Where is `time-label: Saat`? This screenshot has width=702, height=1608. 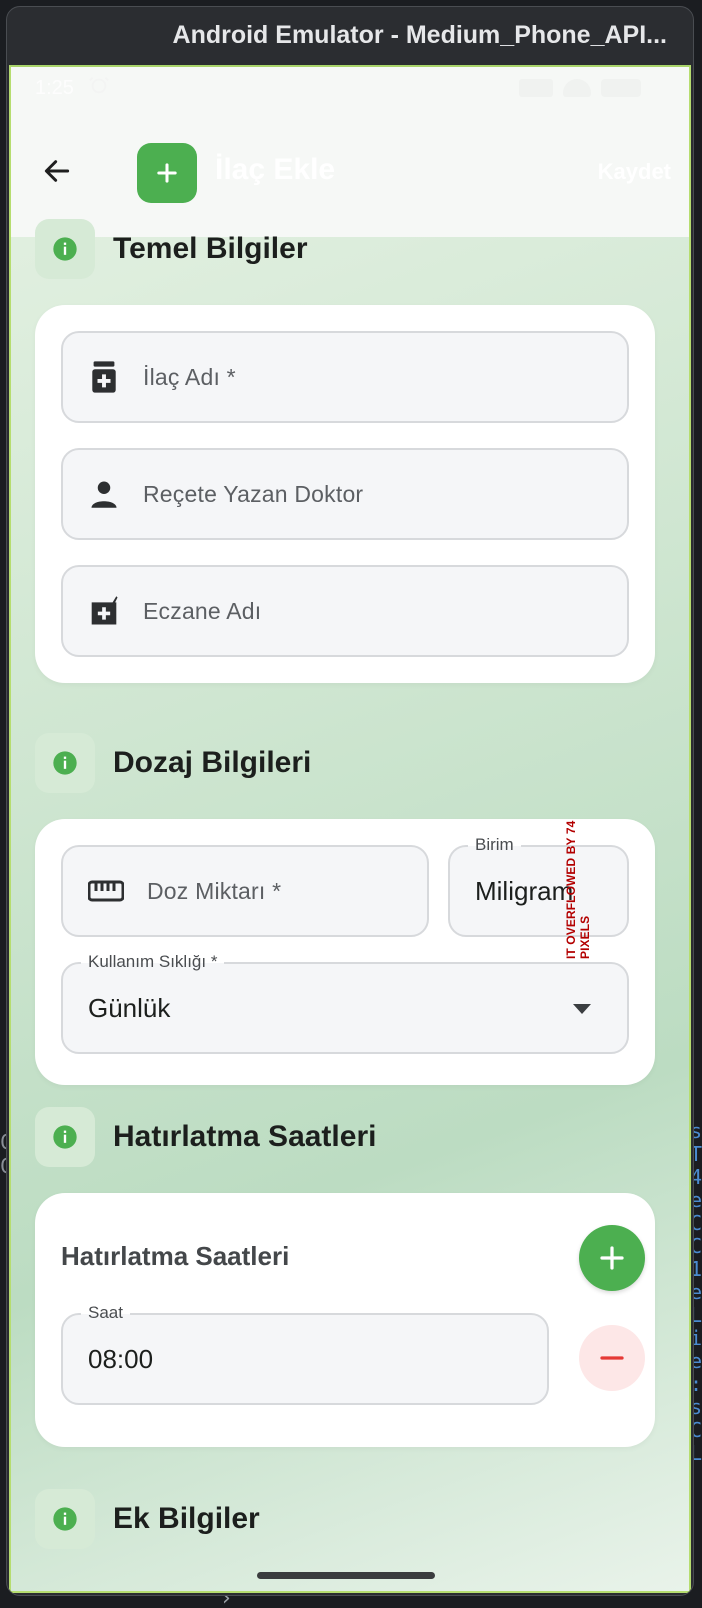
time-label: Saat is located at coordinates (105, 1313).